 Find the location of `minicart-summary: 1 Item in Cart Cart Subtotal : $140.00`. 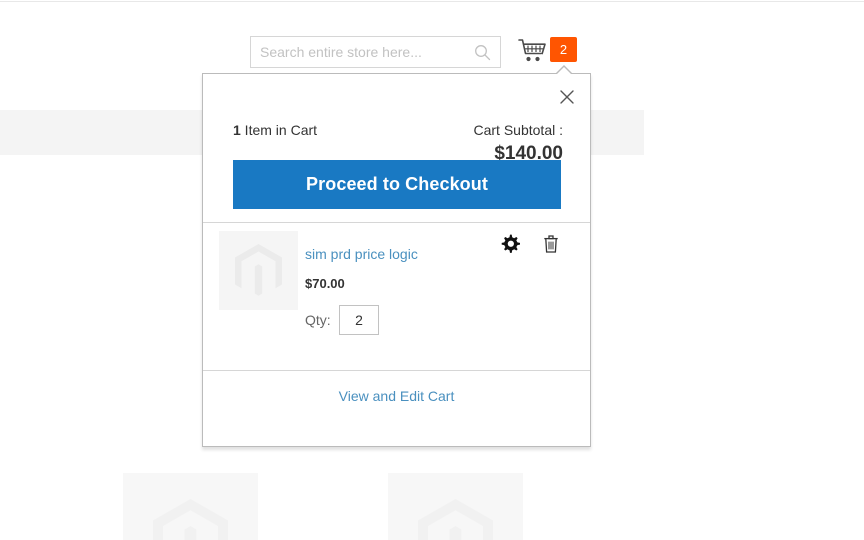

minicart-summary: 1 Item in Cart Cart Subtotal : $140.00 is located at coordinates (396, 130).